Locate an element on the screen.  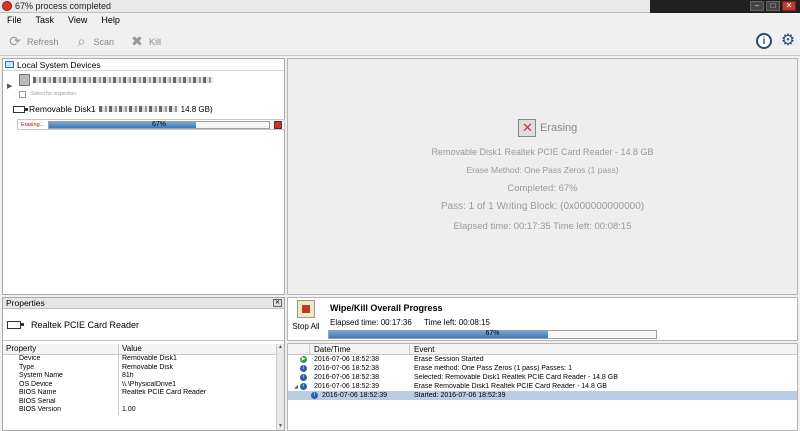
date-column-header: Date/Time is located at coordinates (360, 349).